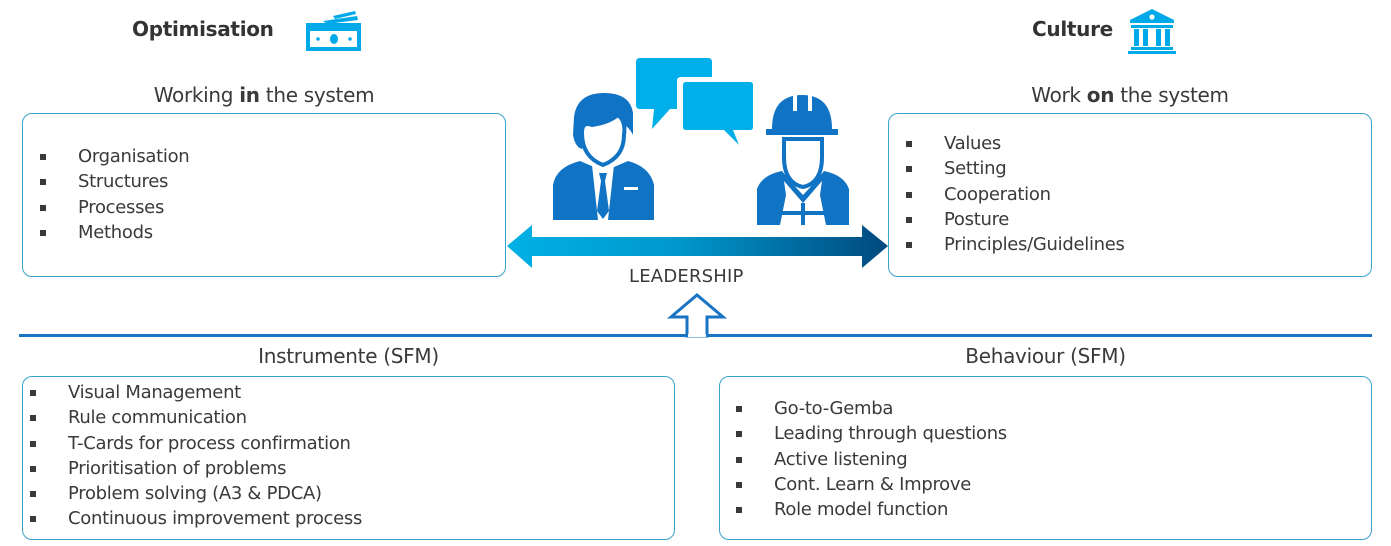  I want to click on list-item: Cont. Learn & Improve, so click(870, 484).